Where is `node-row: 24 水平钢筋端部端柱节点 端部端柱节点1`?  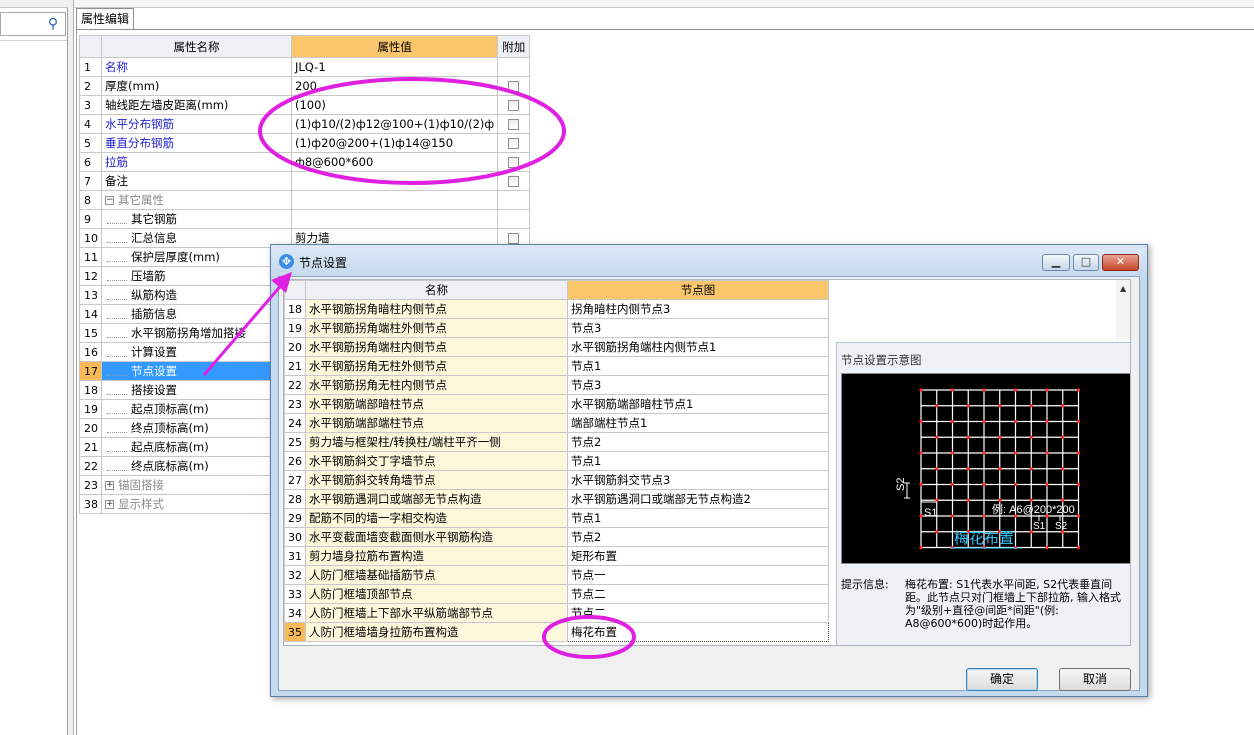
node-row: 24 水平钢筋端部端柱节点 端部端柱节点1 is located at coordinates (556, 423).